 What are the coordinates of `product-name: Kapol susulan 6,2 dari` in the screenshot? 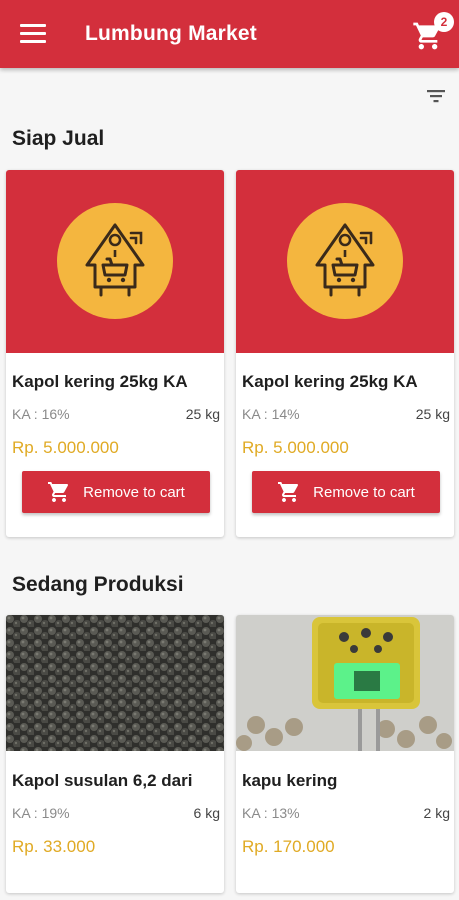 It's located at (102, 780).